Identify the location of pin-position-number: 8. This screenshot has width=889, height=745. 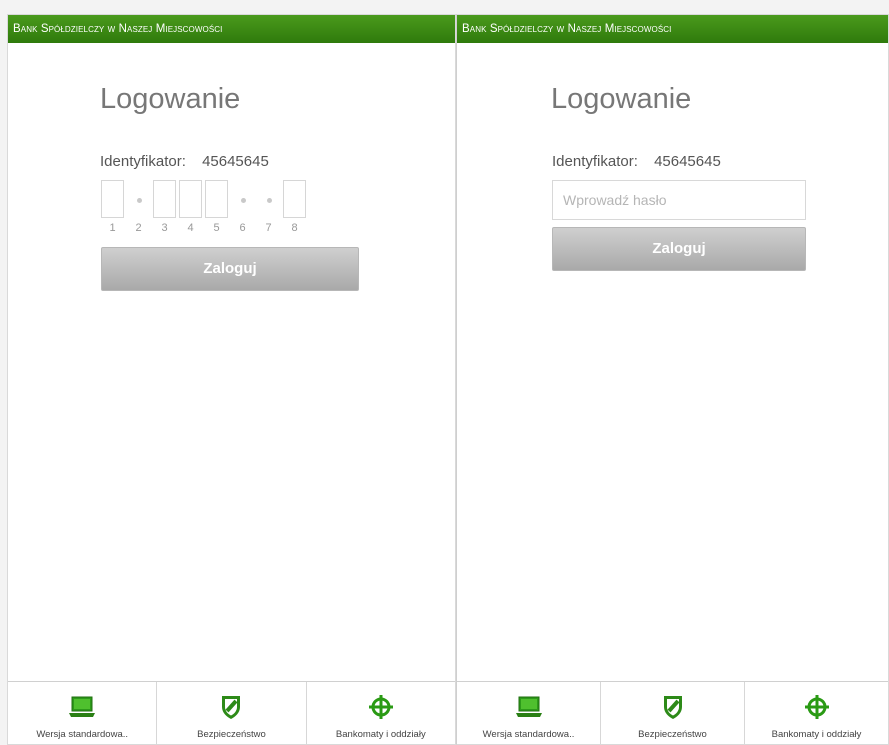
(294, 228).